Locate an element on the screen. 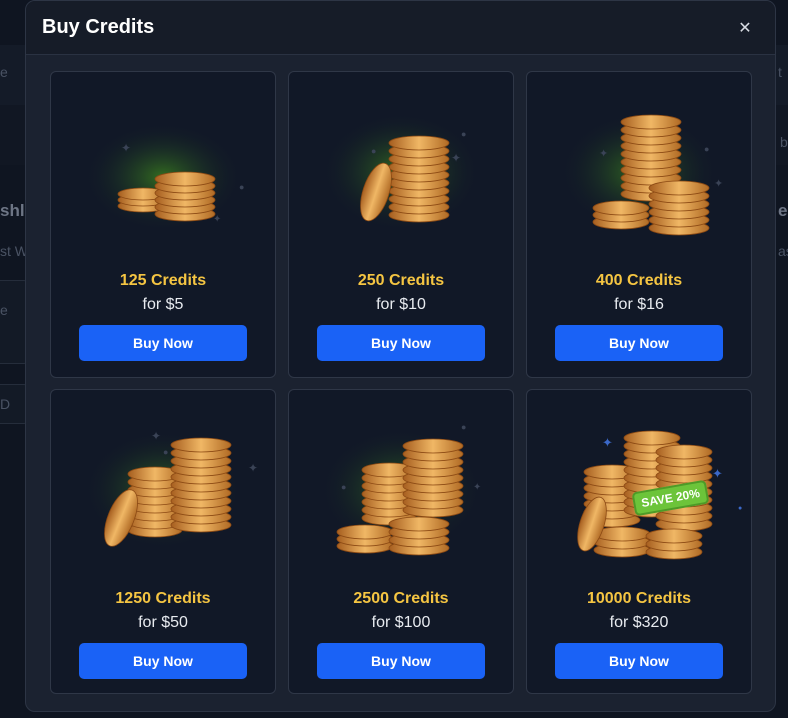 The width and height of the screenshot is (788, 718). package-price: for $50 is located at coordinates (163, 622).